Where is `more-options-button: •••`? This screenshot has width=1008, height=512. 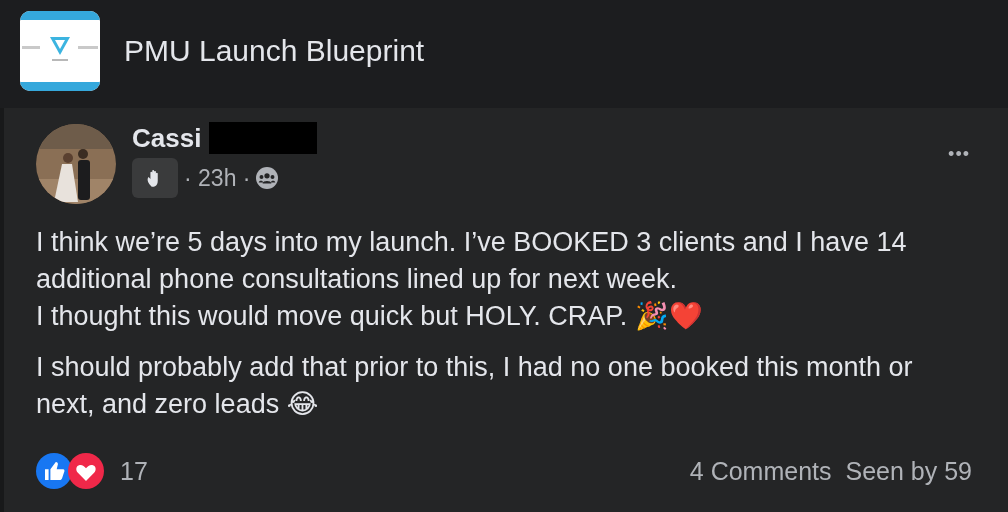 more-options-button: ••• is located at coordinates (959, 154).